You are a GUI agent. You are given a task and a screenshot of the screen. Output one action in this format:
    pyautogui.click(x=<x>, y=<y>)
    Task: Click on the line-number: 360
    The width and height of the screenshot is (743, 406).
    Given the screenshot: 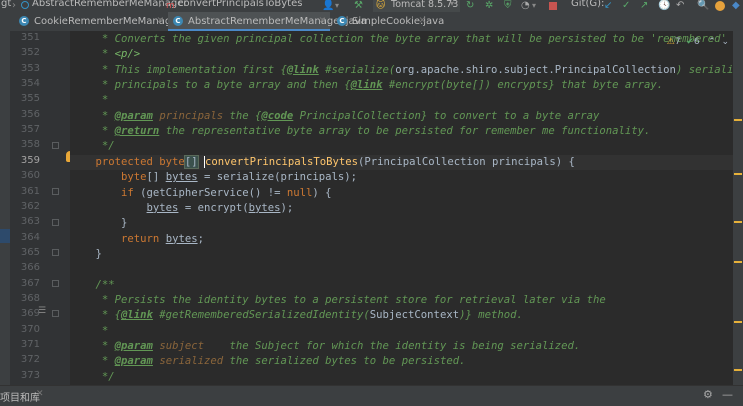 What is the action you would take?
    pyautogui.click(x=25, y=175)
    